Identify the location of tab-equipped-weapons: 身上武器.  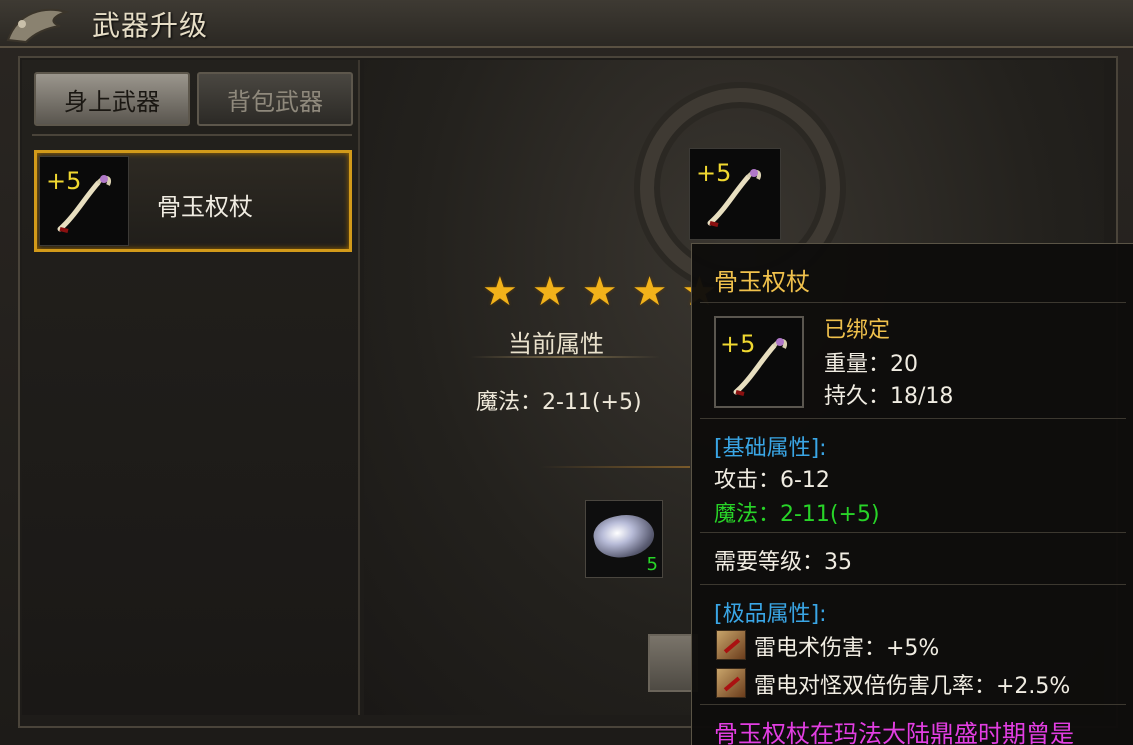
(112, 99).